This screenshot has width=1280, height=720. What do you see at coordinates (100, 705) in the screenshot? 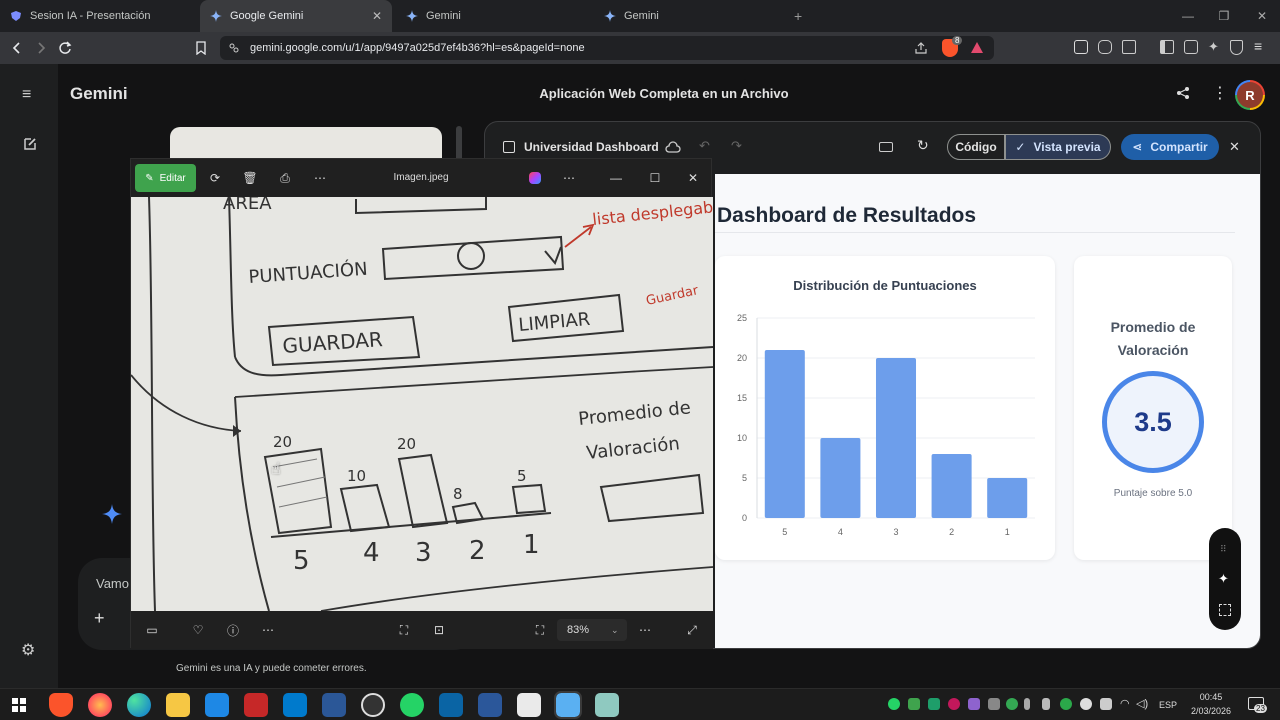
I see `firefox-app-icon` at bounding box center [100, 705].